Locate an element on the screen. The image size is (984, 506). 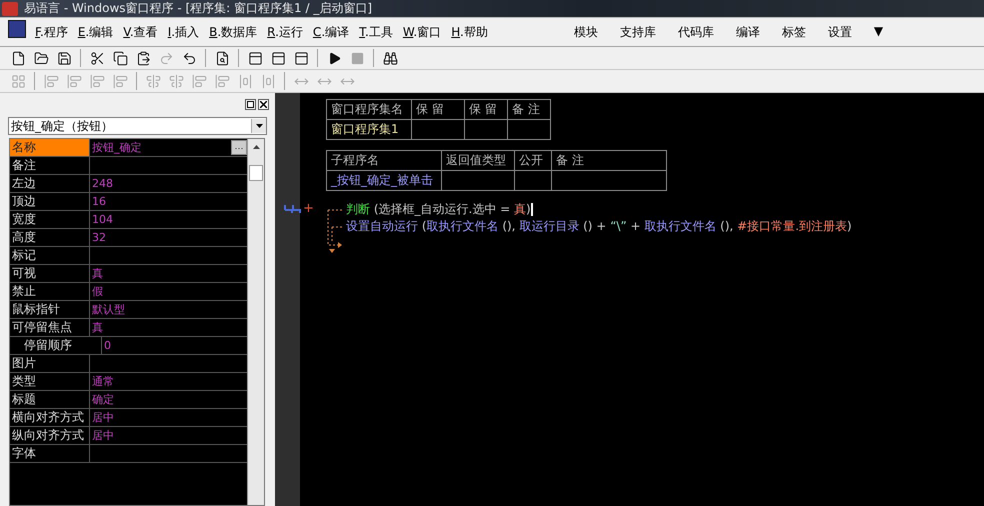
menu-item: ▼ is located at coordinates (878, 32).